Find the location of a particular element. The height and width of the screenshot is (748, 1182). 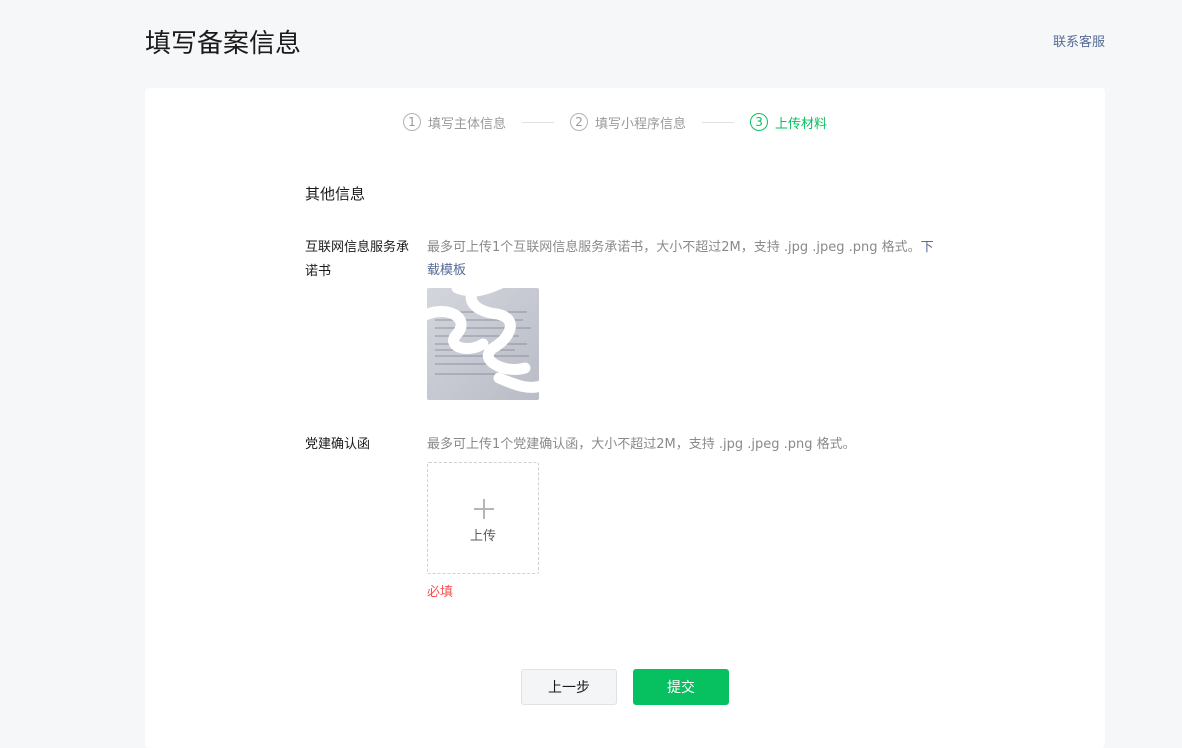

step-2: 2 填写小程序信息 is located at coordinates (628, 122).